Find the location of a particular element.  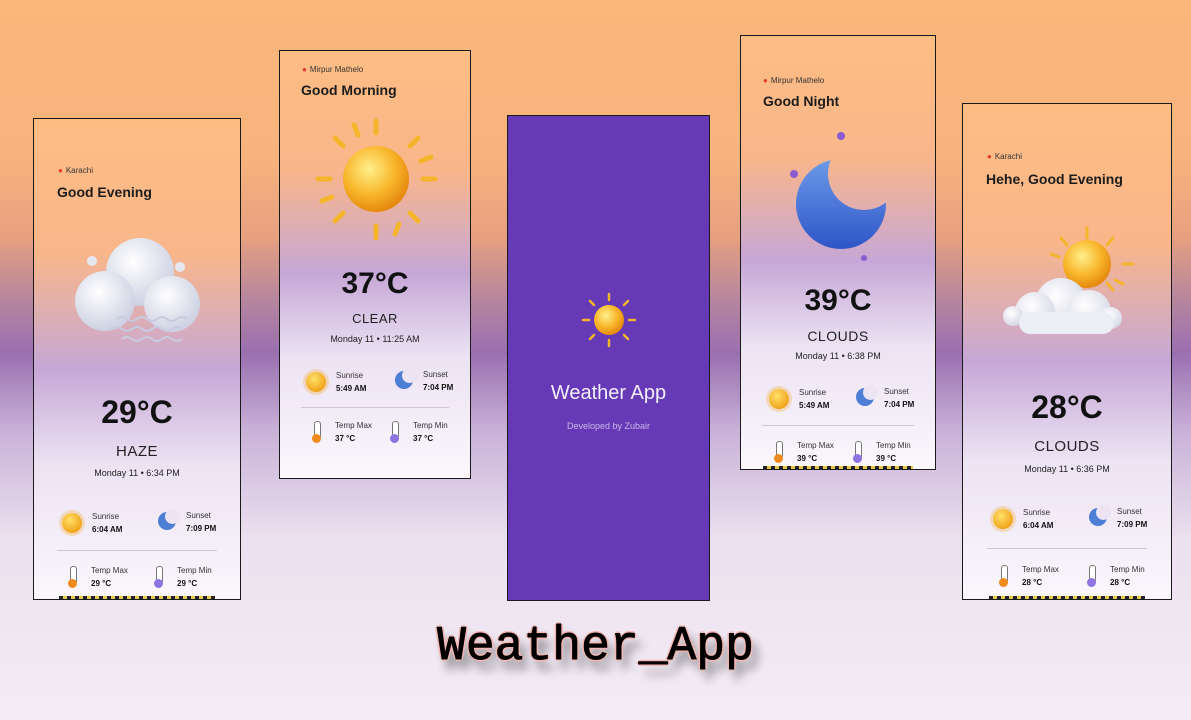

partly-cloudy-weather-icon is located at coordinates (1069, 286).